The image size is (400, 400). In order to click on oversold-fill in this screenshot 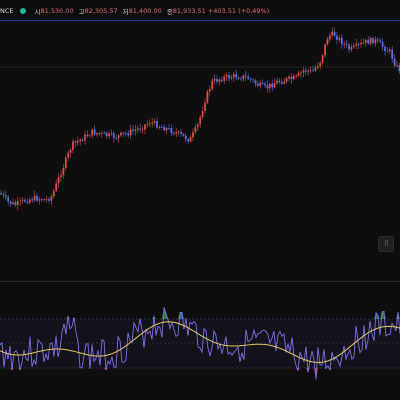, I will do `click(200, 374)`.